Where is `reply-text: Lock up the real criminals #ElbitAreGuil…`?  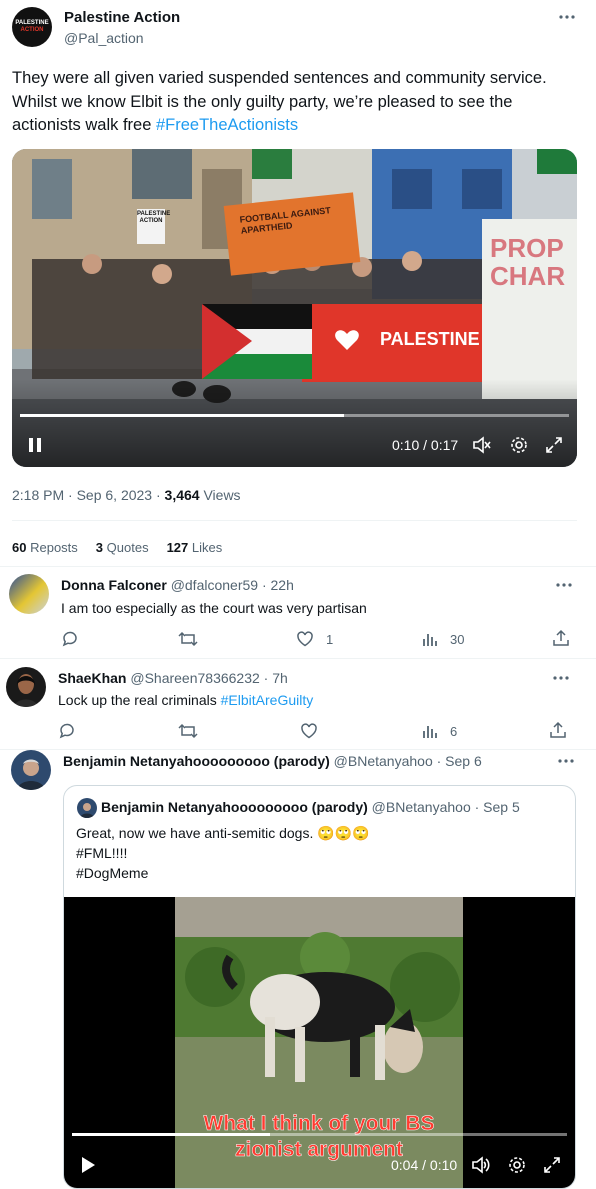 reply-text: Lock up the real criminals #ElbitAreGuil… is located at coordinates (185, 700).